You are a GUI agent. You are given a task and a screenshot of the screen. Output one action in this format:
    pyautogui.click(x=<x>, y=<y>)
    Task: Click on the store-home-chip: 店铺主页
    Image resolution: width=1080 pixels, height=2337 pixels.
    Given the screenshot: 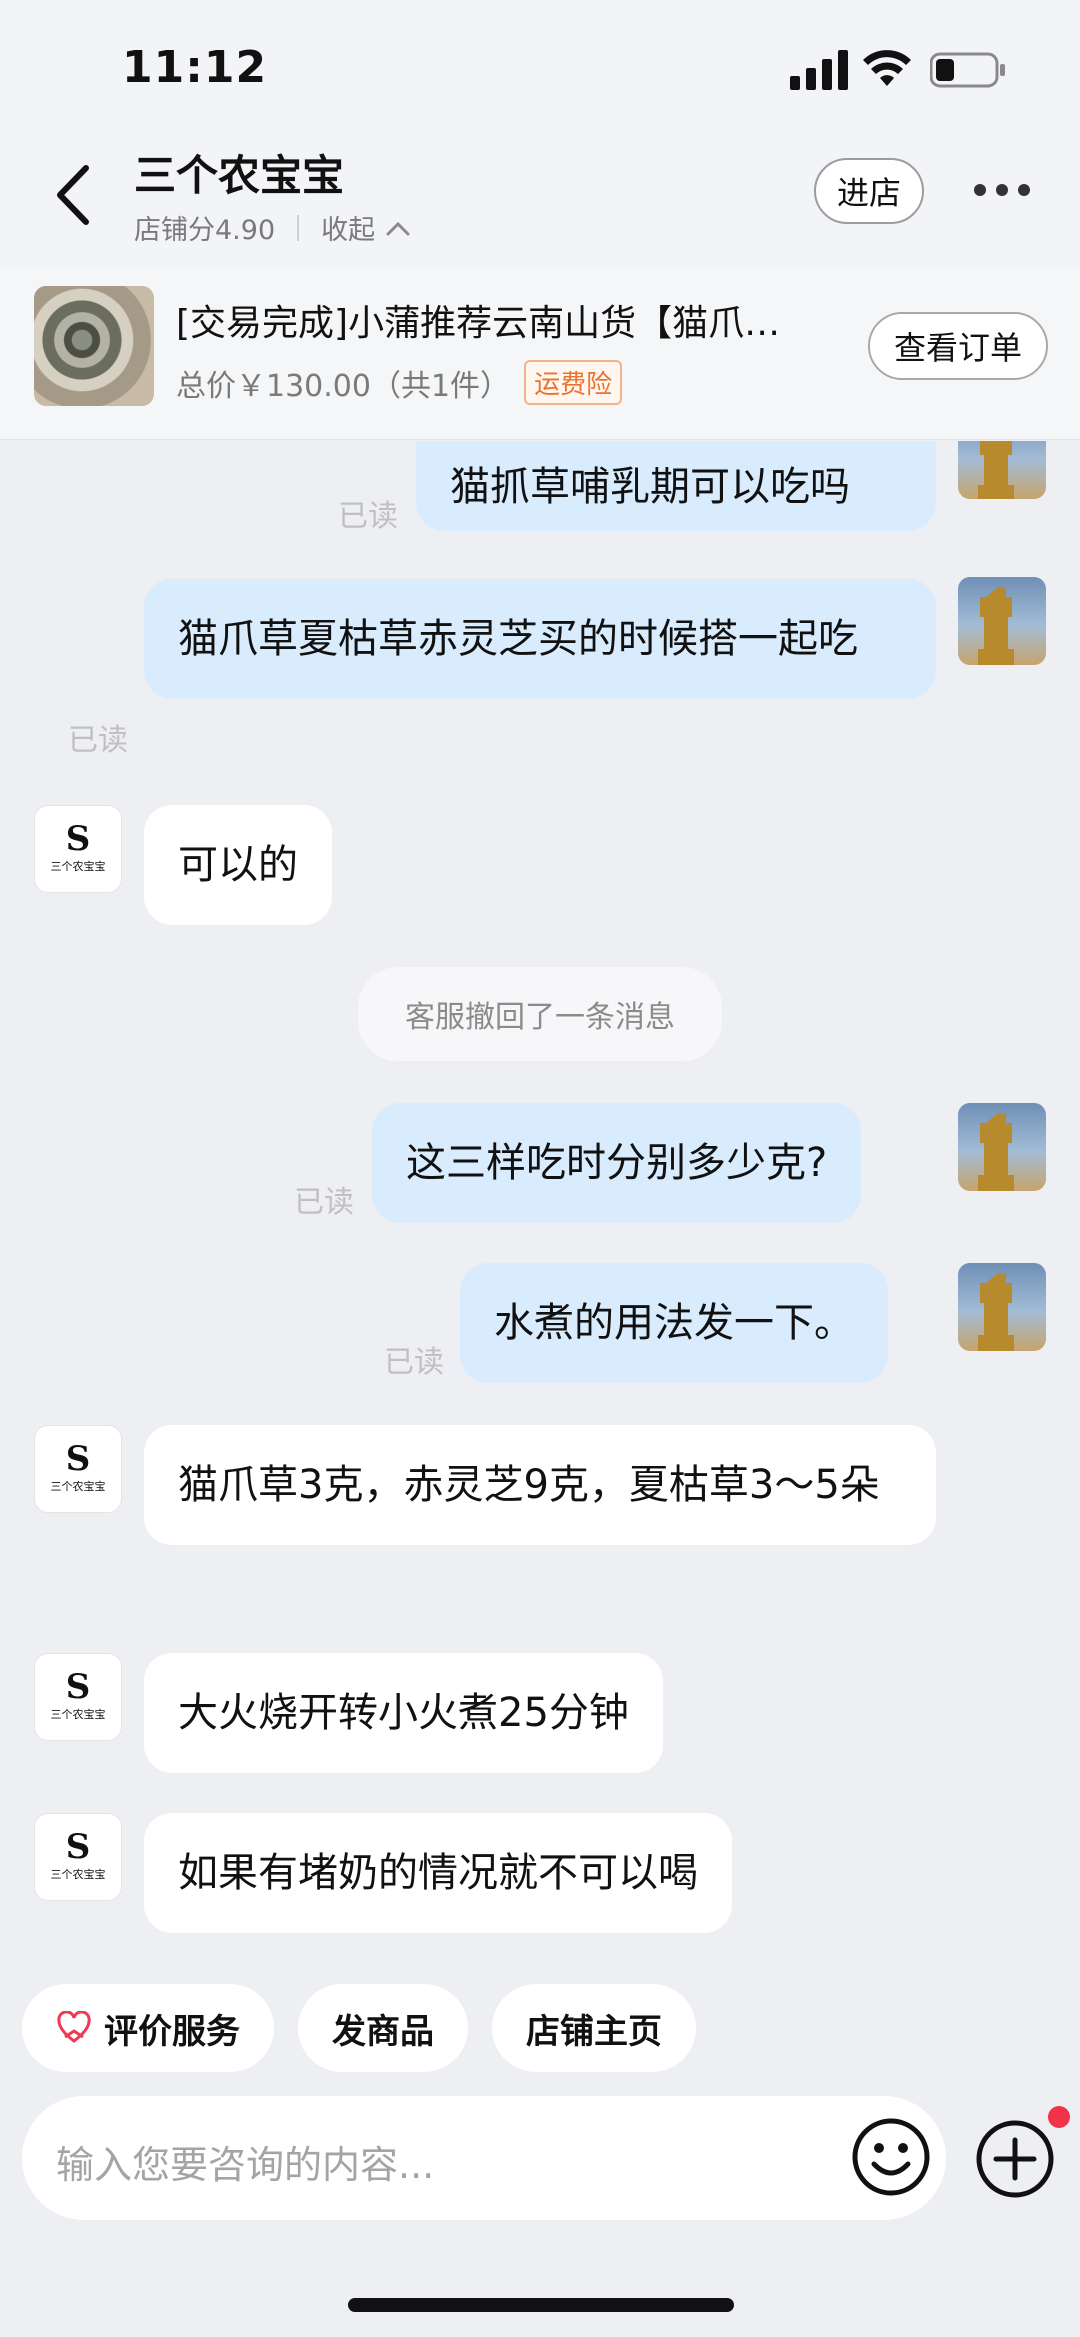 What is the action you would take?
    pyautogui.click(x=594, y=2028)
    